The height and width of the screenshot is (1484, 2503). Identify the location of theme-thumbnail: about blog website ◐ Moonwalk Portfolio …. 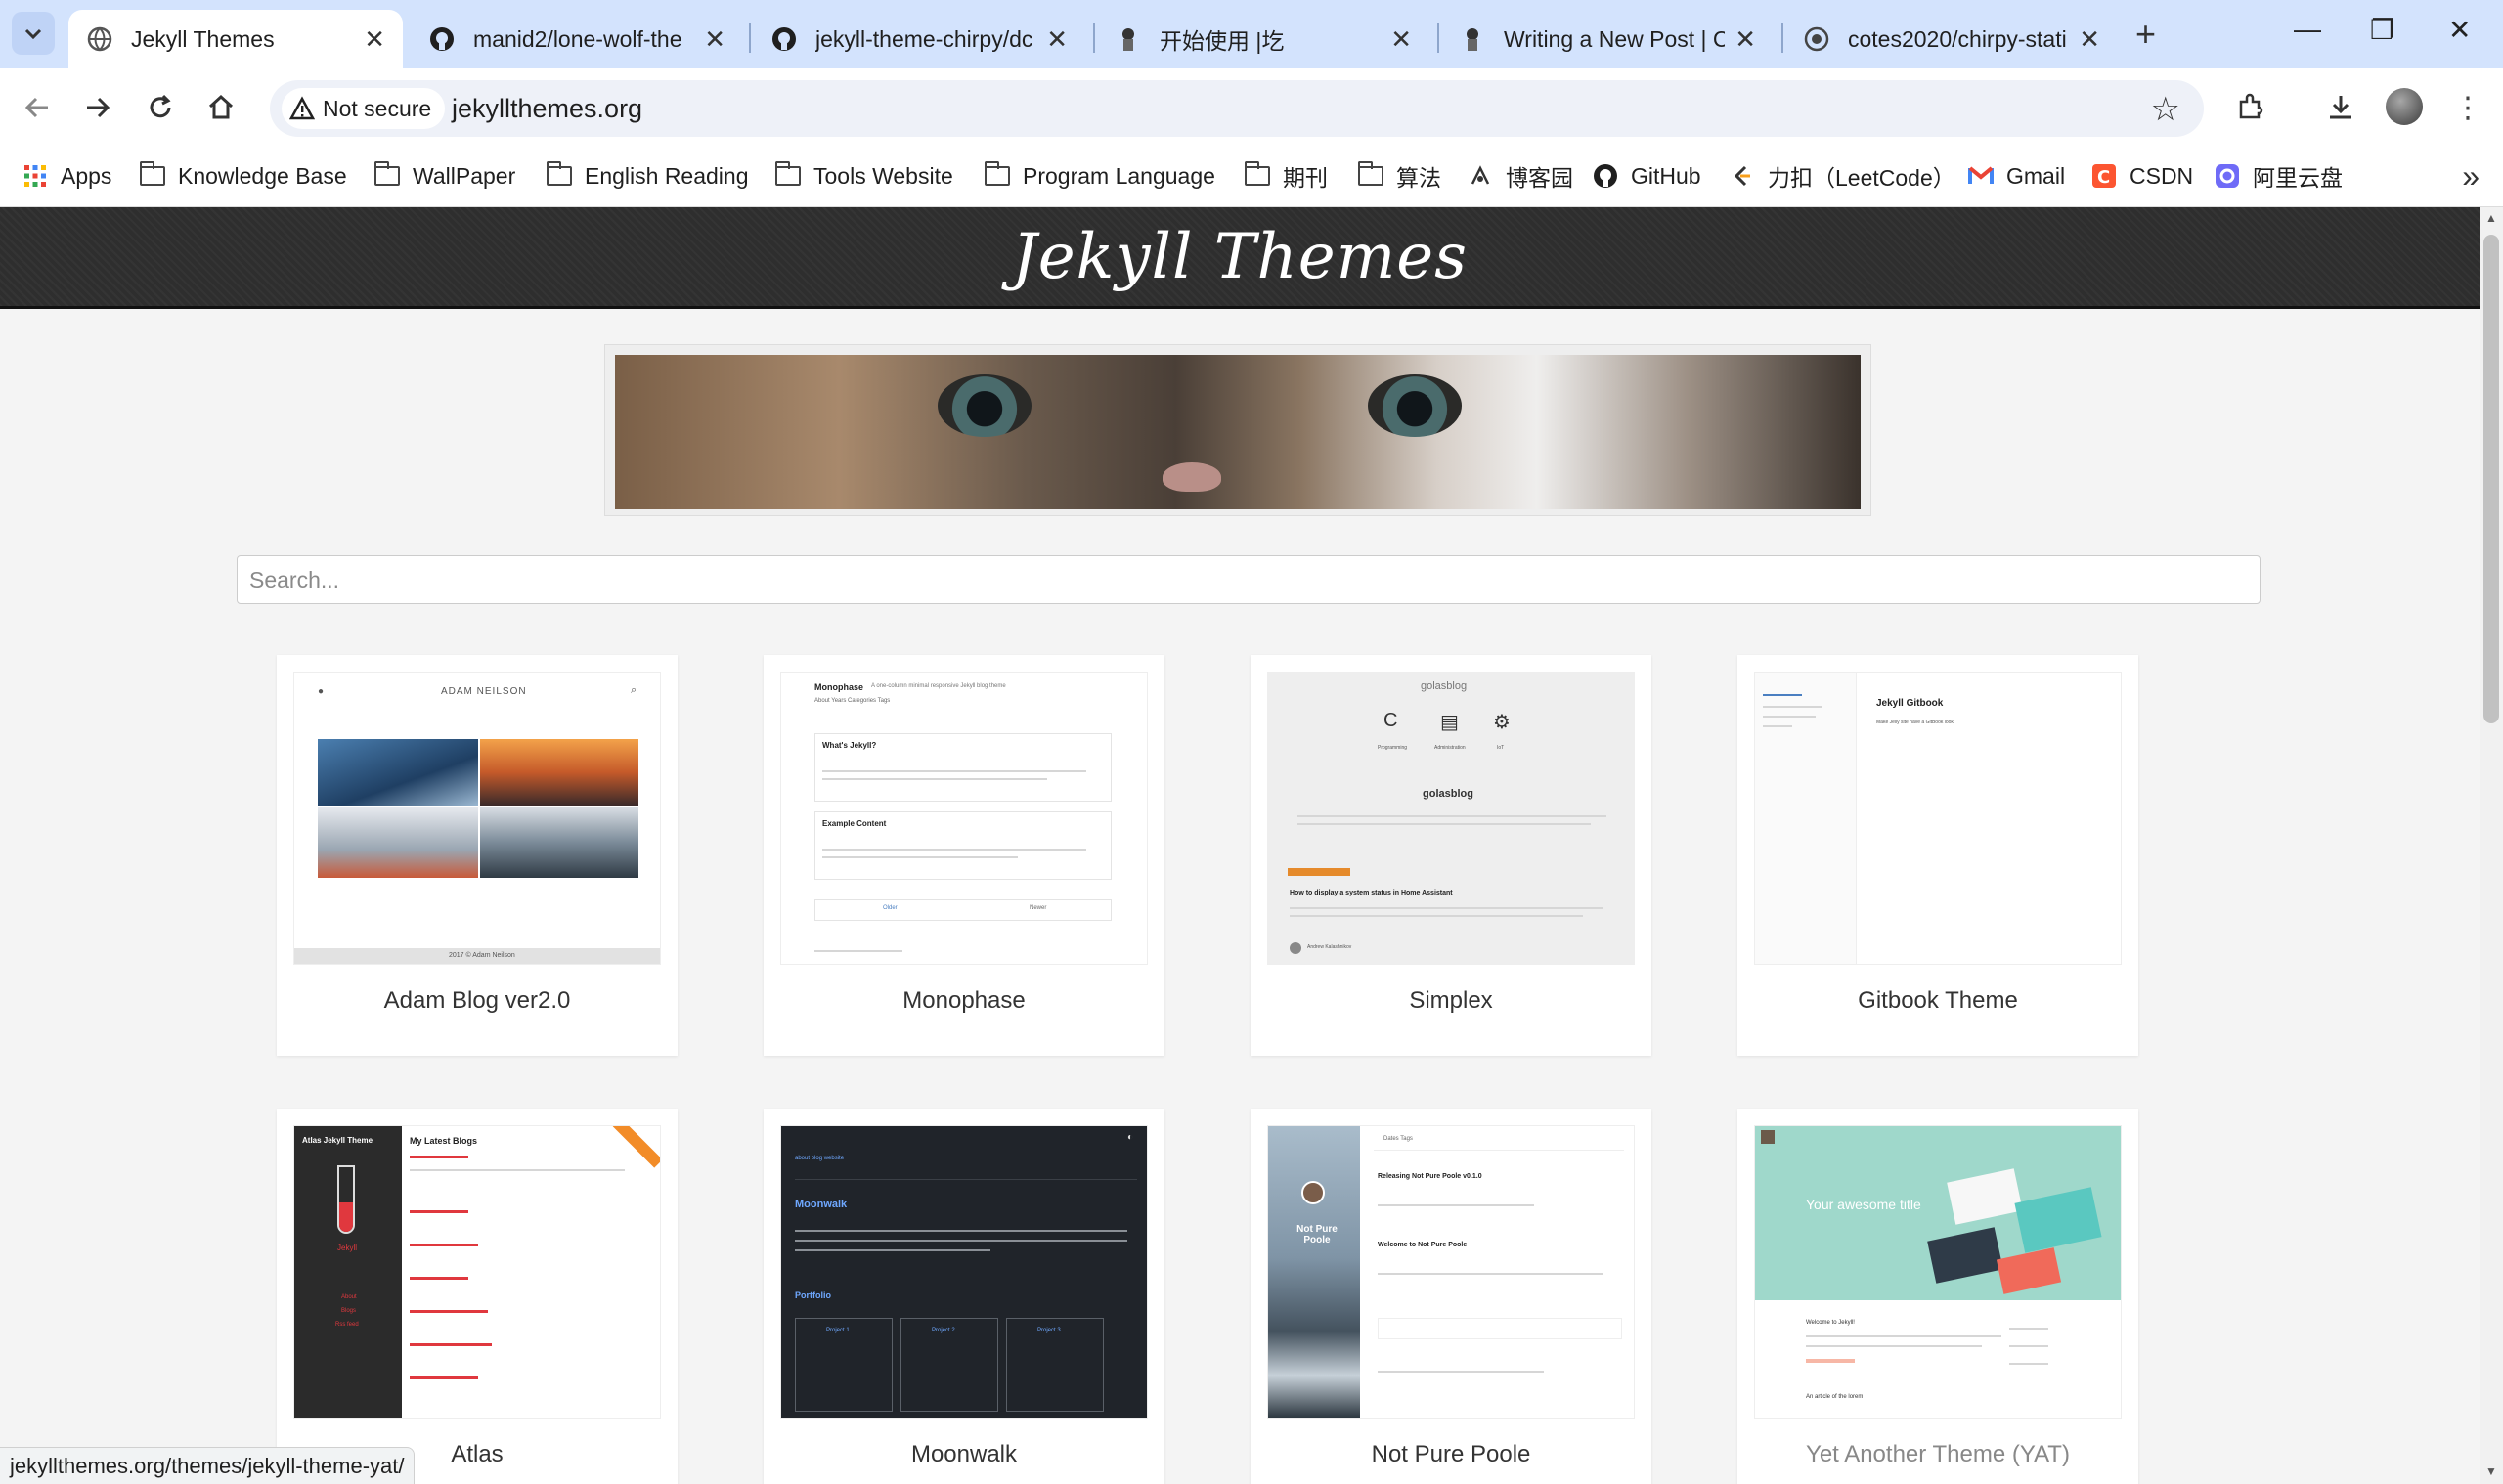
(964, 1272).